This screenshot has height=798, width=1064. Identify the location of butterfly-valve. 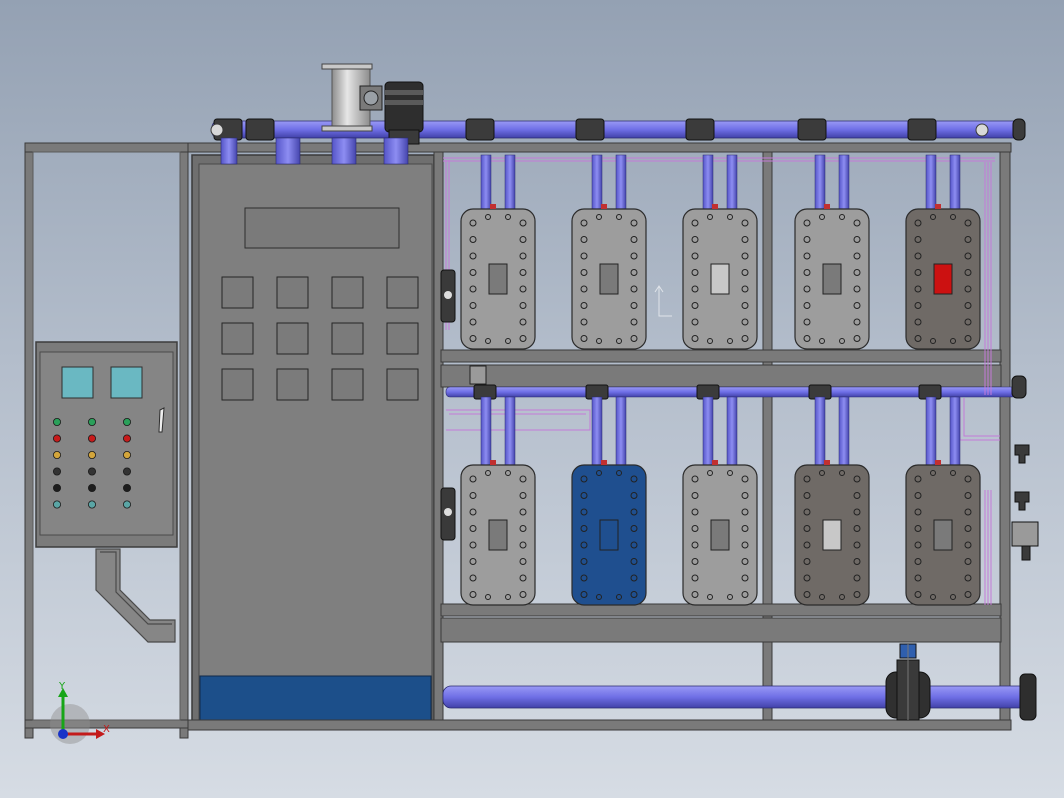
(908, 682).